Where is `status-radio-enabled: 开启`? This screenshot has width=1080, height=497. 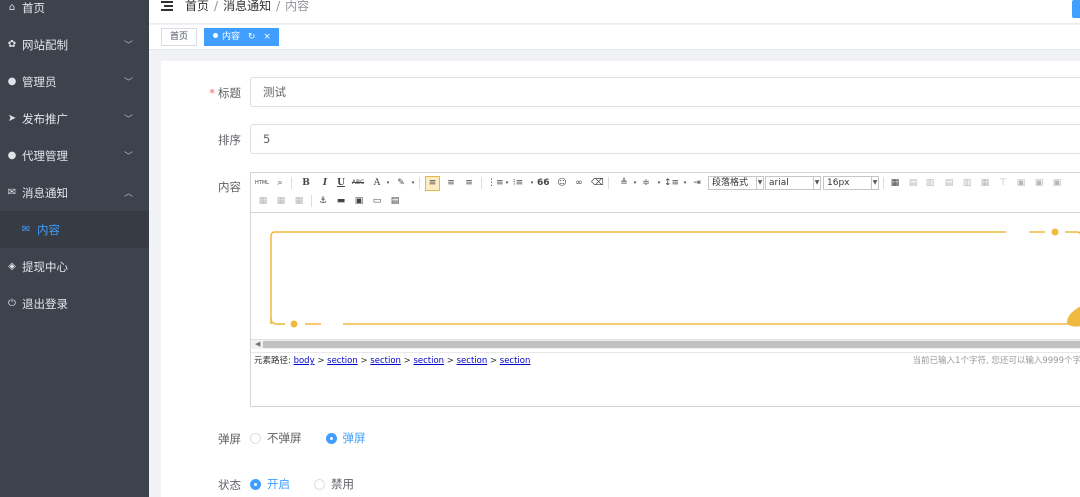 status-radio-enabled: 开启 is located at coordinates (270, 484).